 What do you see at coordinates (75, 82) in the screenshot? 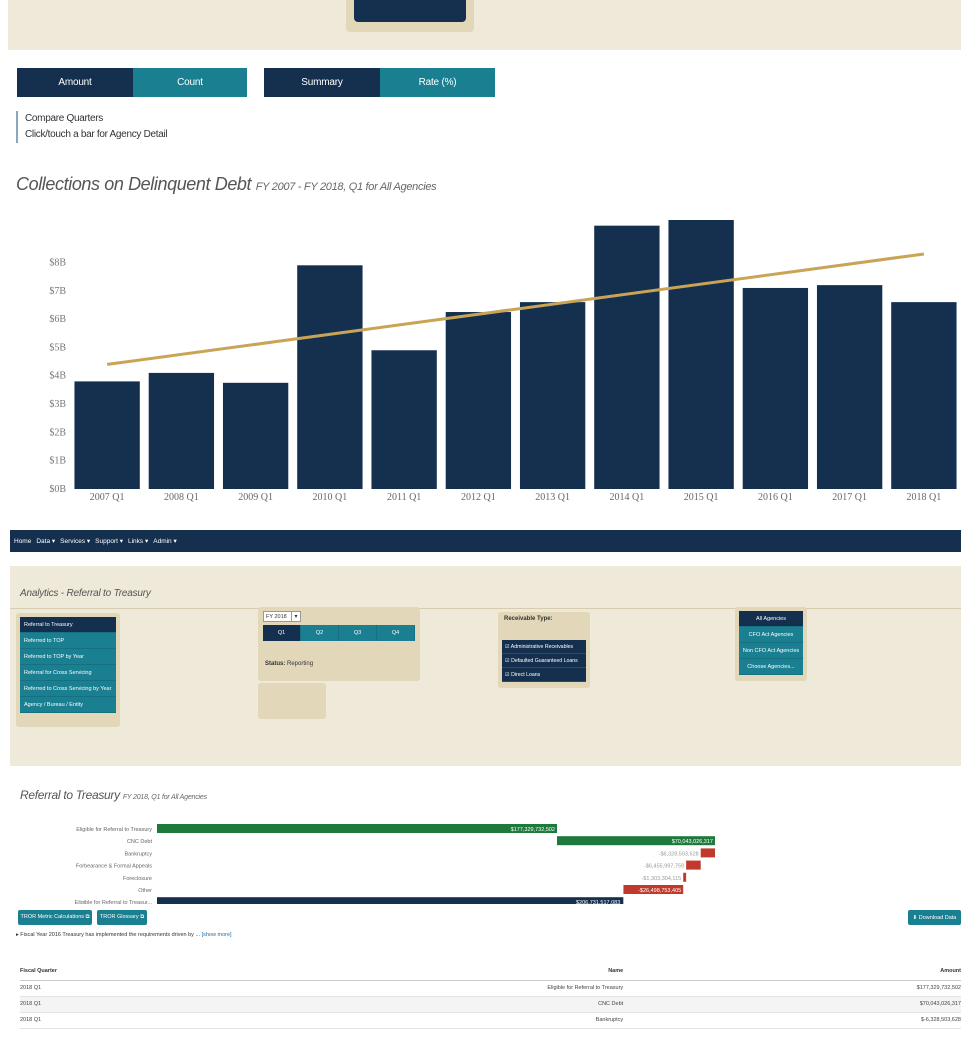
I see `amount-toggle: Amount` at bounding box center [75, 82].